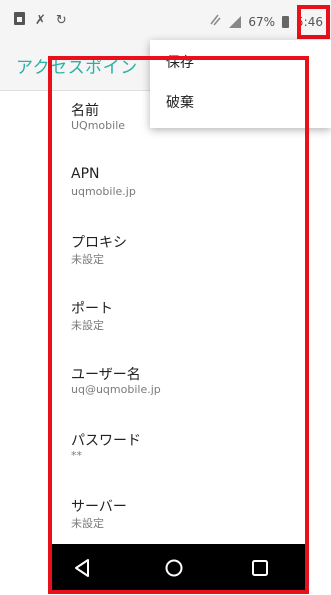 The width and height of the screenshot is (331, 595). Describe the element at coordinates (19, 21) in the screenshot. I see `sim-card-icon` at that location.